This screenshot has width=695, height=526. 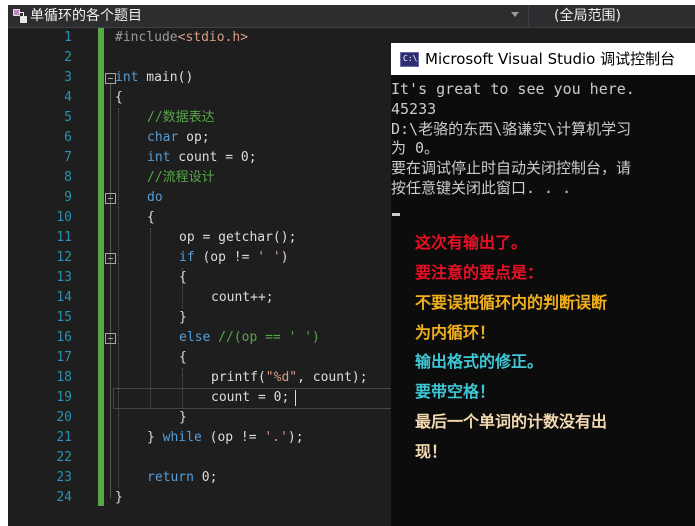 What do you see at coordinates (431, 451) in the screenshot?
I see `annotation-text: 现！` at bounding box center [431, 451].